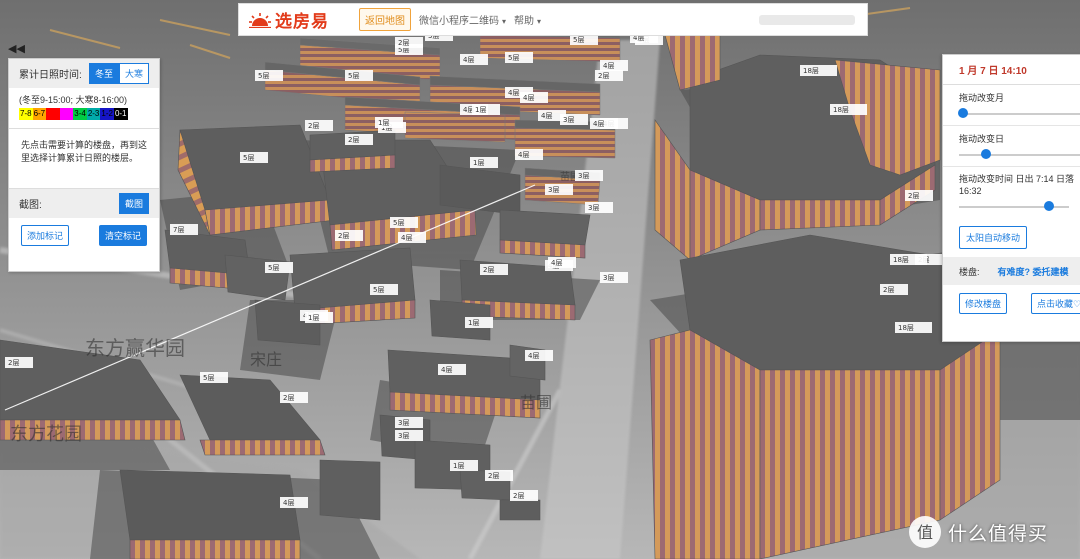 Image resolution: width=1080 pixels, height=559 pixels. Describe the element at coordinates (84, 232) in the screenshot. I see `mark-actions: 添加标记 清空标记` at that location.